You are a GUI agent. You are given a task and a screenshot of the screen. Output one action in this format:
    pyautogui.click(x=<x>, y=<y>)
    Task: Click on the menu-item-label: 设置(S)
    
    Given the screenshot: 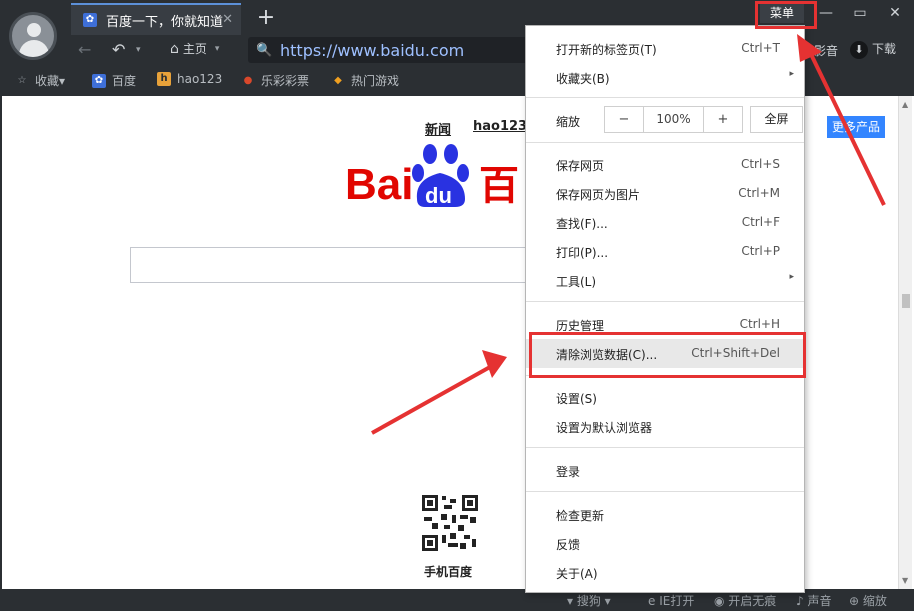 What is the action you would take?
    pyautogui.click(x=576, y=399)
    